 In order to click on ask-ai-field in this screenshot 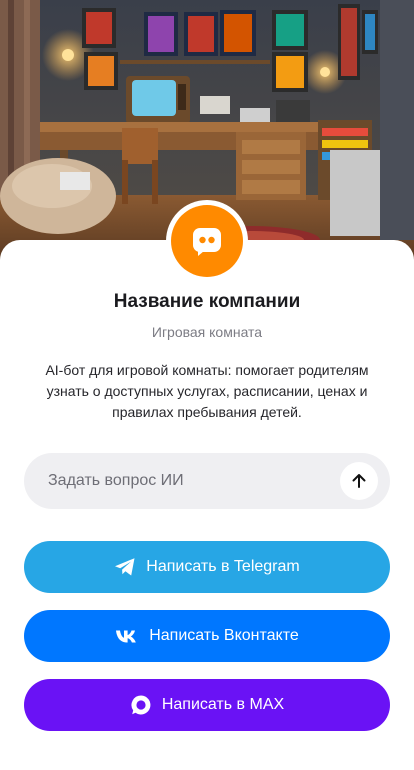, I will do `click(207, 481)`.